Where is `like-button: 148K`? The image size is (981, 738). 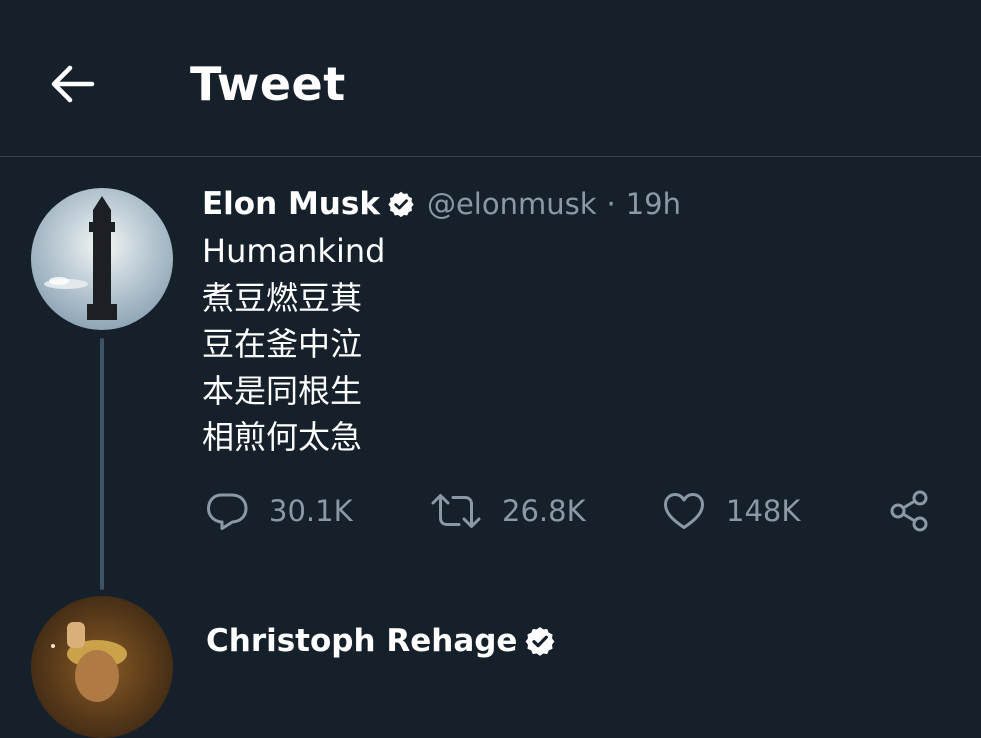 like-button: 148K is located at coordinates (731, 511).